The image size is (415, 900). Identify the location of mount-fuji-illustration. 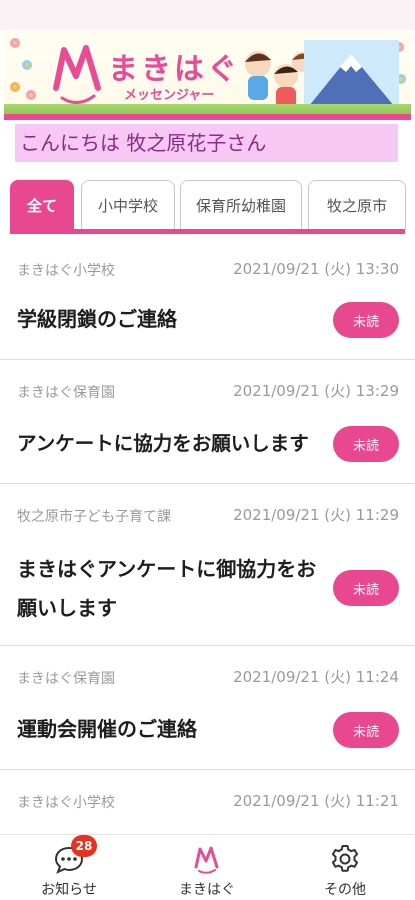
(351, 75).